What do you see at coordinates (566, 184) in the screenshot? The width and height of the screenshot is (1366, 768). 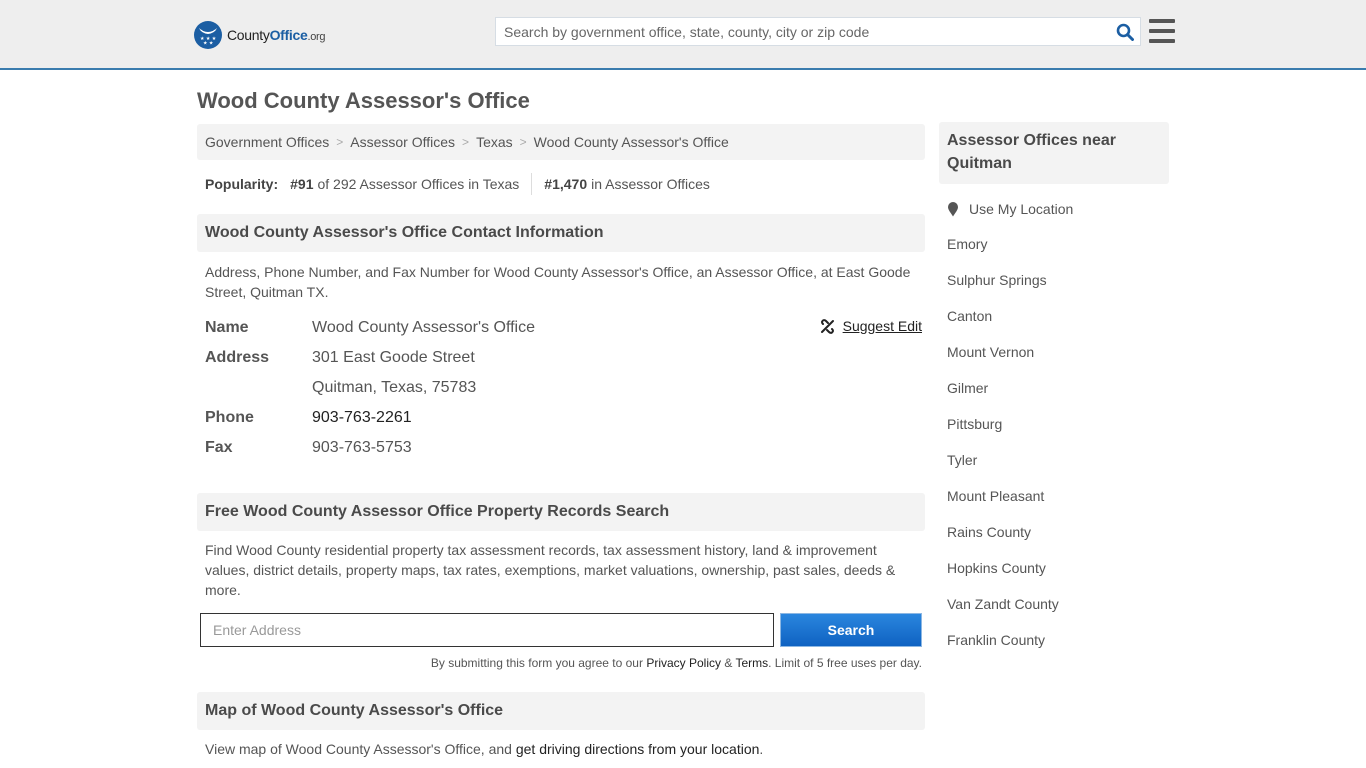 I see `national-rank: #1,470` at bounding box center [566, 184].